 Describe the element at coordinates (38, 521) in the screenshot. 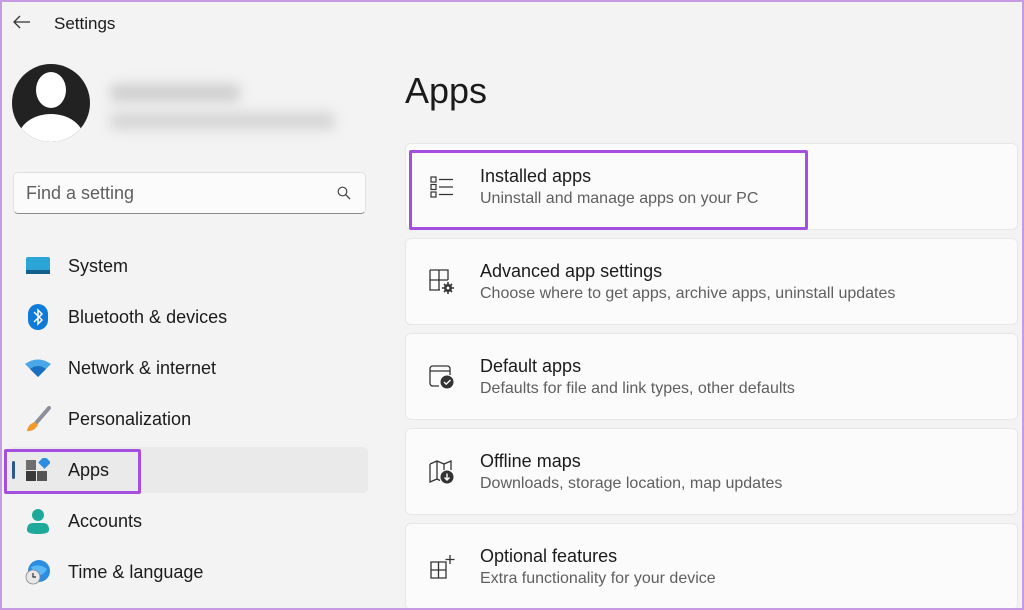

I see `account-icon` at that location.